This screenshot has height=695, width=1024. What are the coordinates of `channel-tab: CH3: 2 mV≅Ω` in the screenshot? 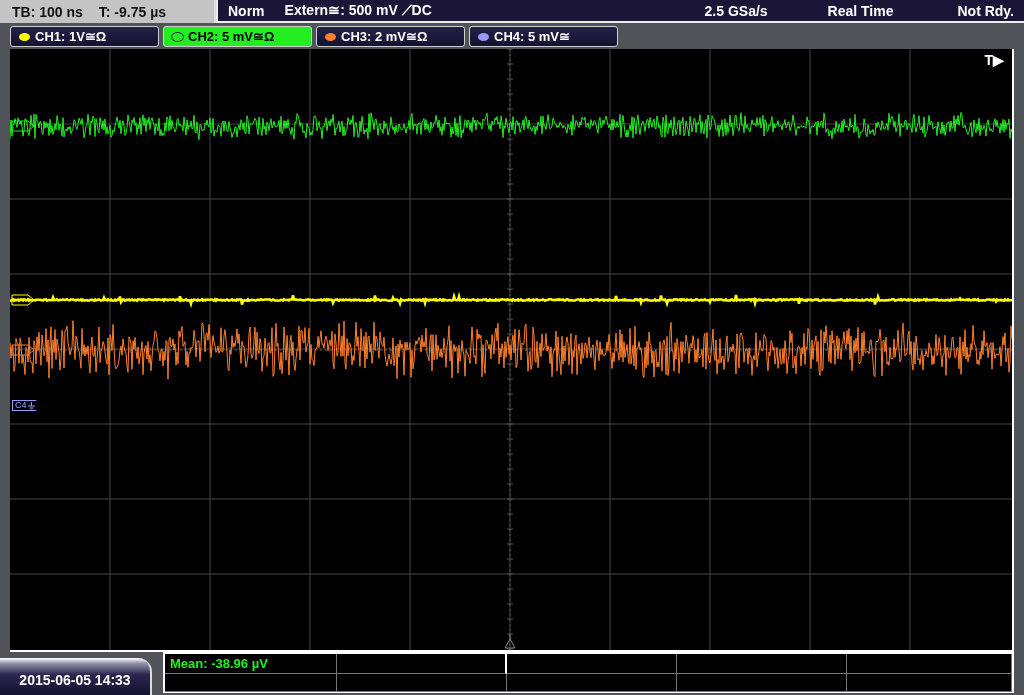 It's located at (390, 37).